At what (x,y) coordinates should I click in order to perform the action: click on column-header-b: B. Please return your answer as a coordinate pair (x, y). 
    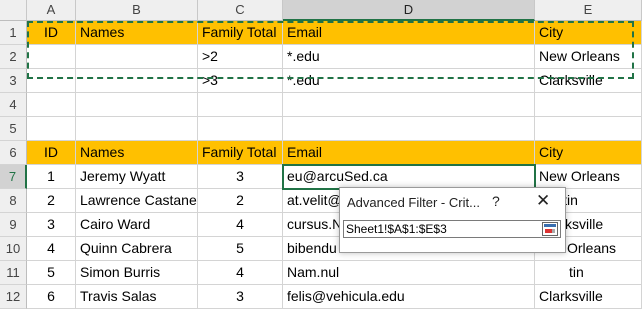
    Looking at the image, I should click on (137, 10).